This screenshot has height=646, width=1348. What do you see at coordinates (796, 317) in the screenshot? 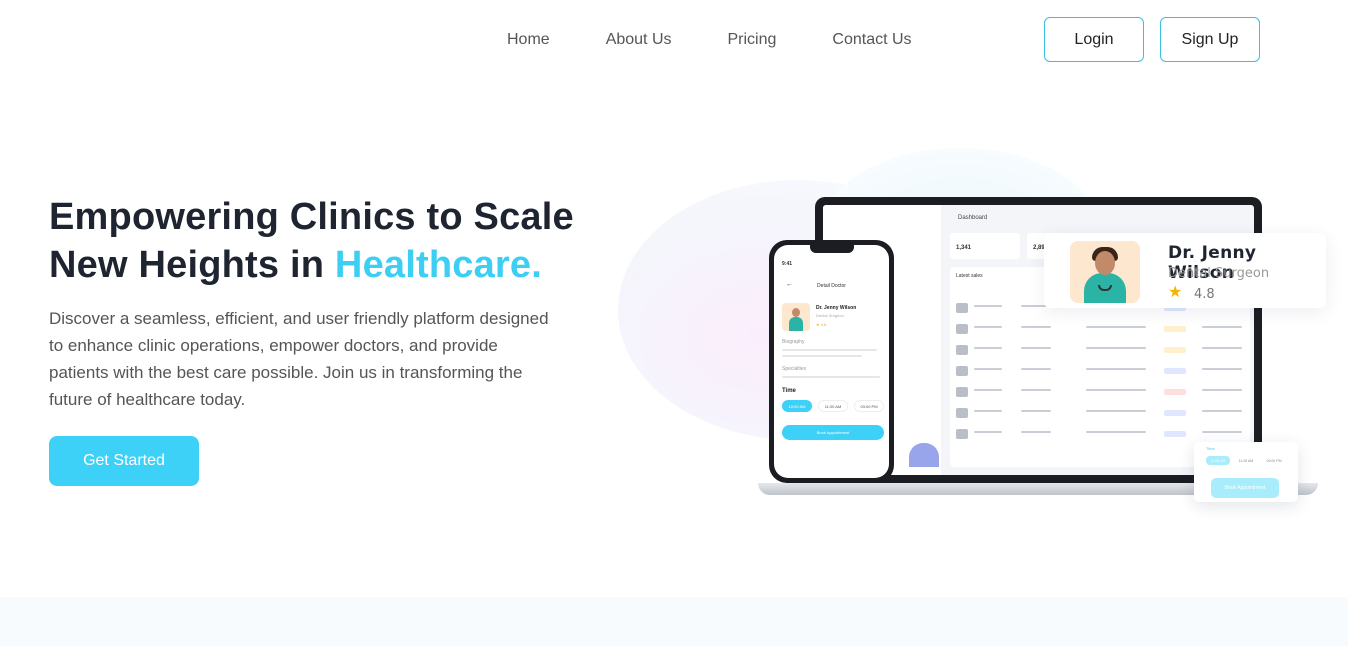
I see `doctor-avatar` at bounding box center [796, 317].